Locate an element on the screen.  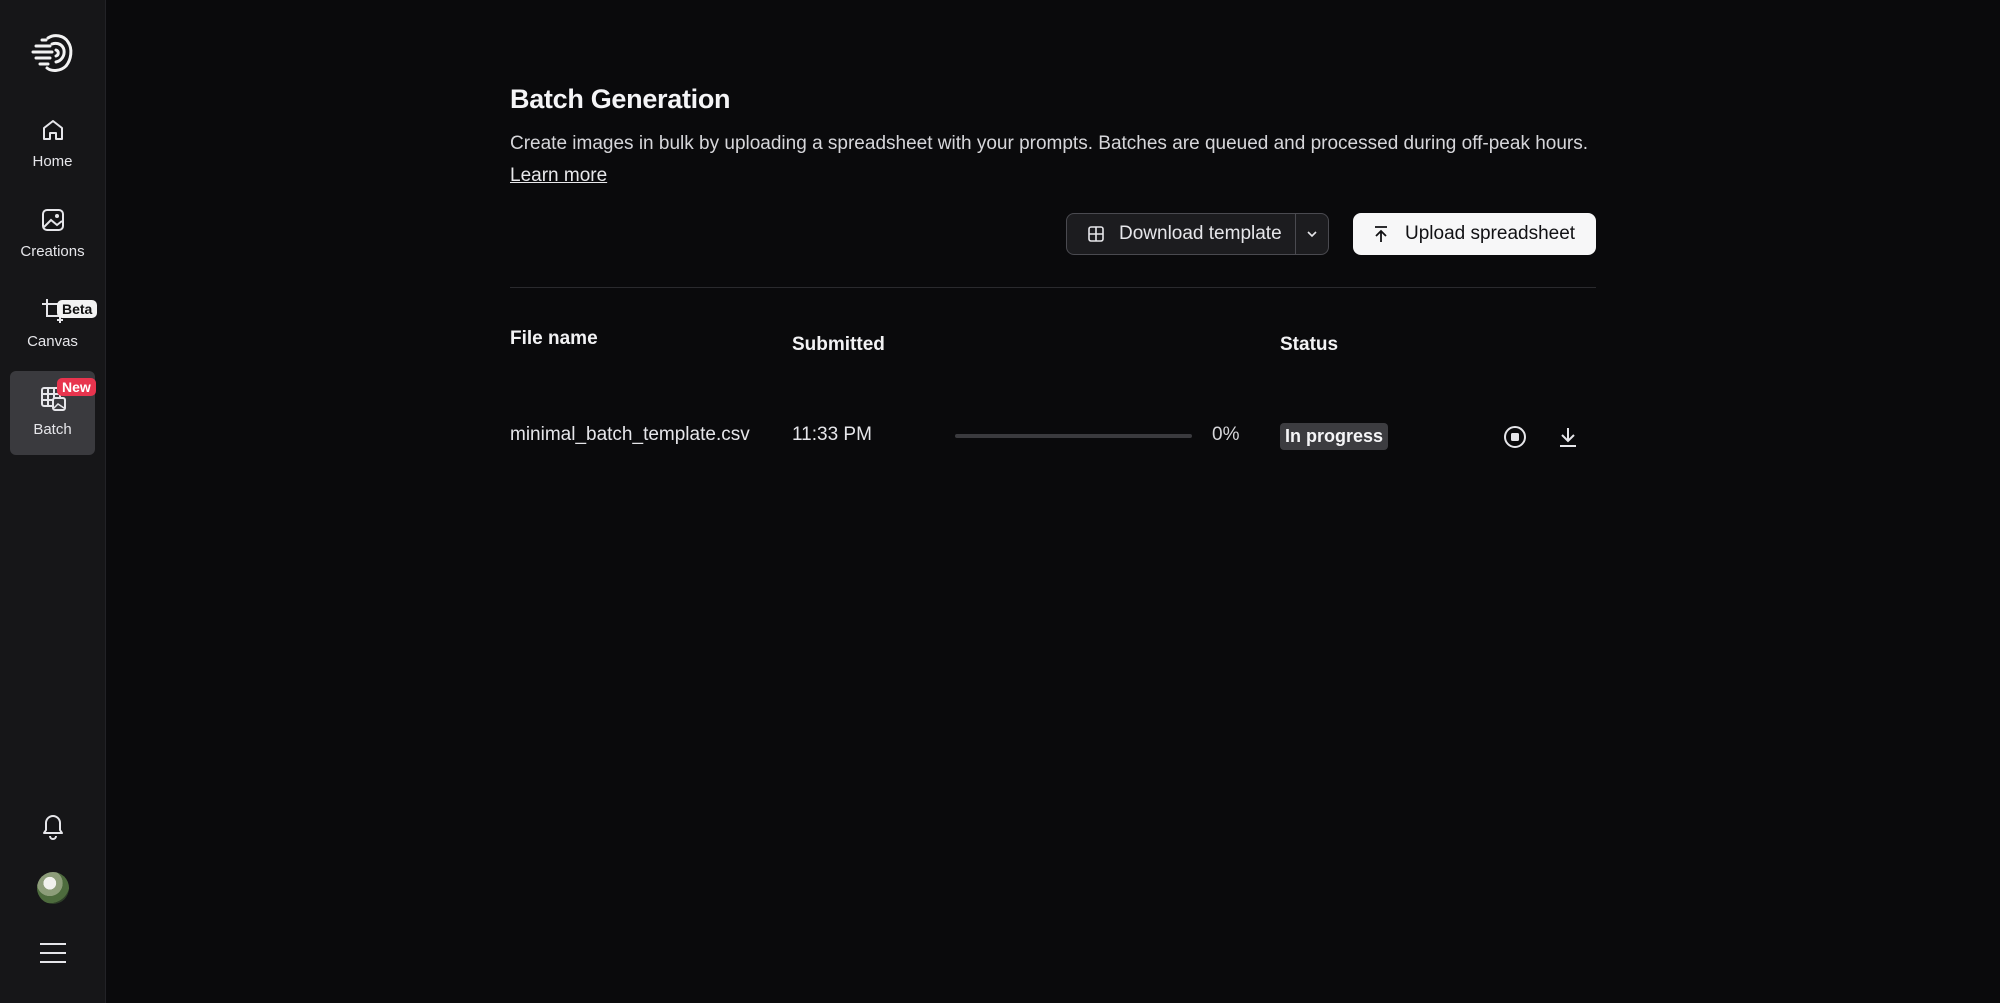
image-icon is located at coordinates (53, 220).